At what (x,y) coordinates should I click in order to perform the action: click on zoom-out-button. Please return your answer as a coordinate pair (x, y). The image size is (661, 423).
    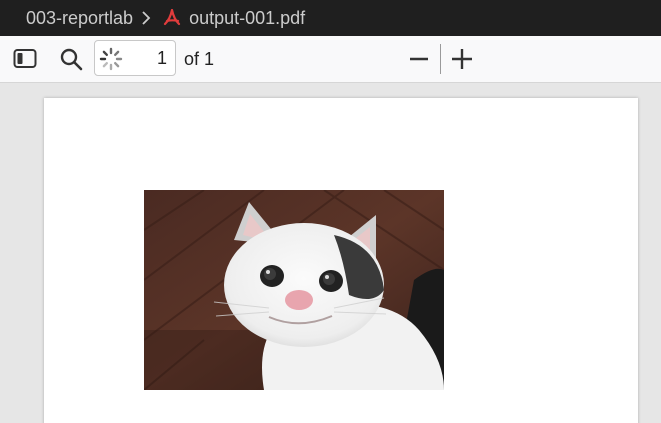
    Looking at the image, I should click on (419, 59).